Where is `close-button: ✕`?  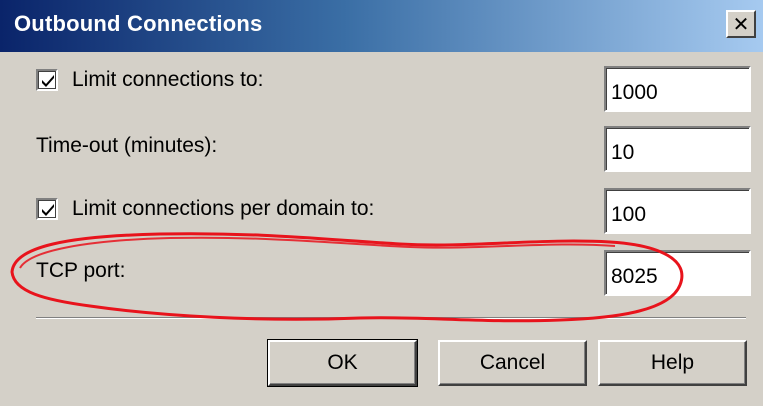
close-button: ✕ is located at coordinates (741, 24).